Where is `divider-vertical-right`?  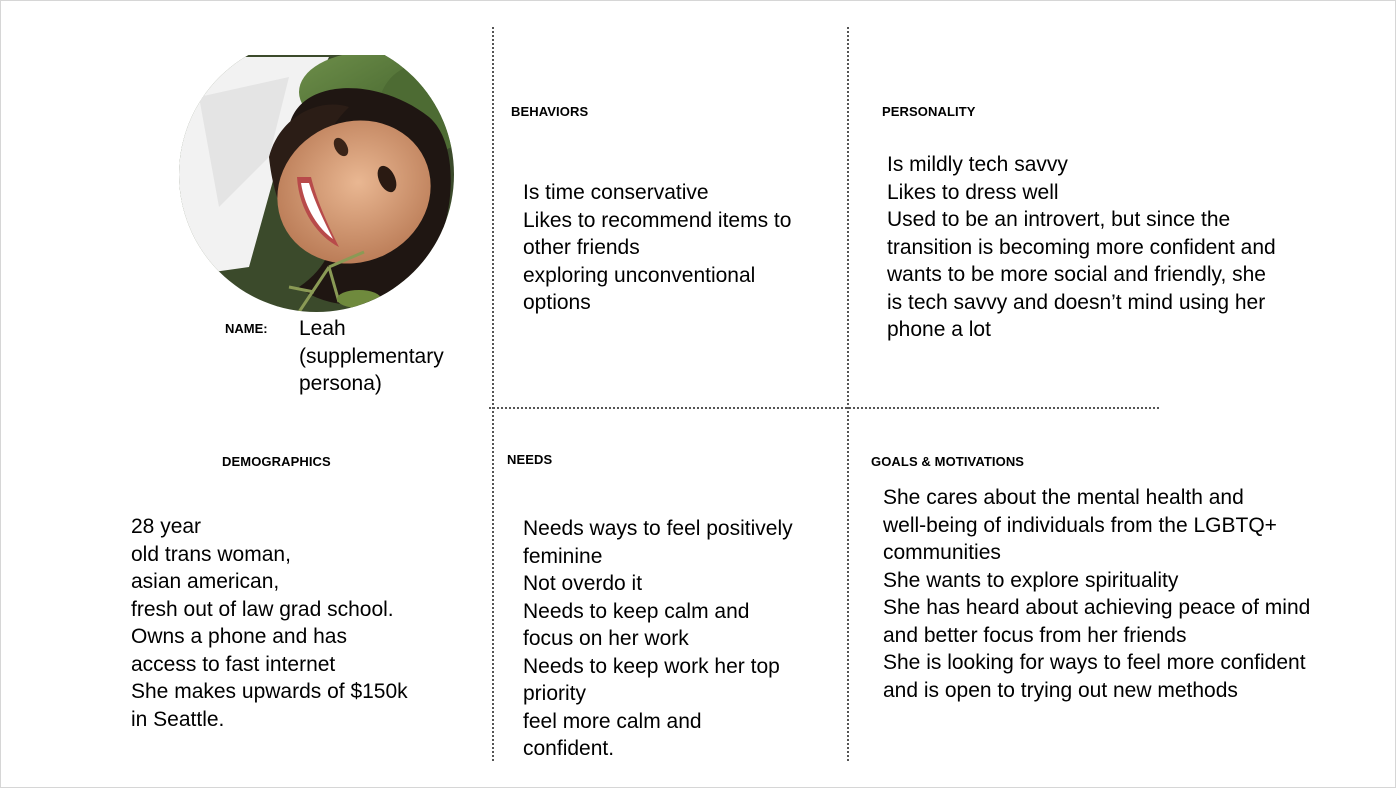
divider-vertical-right is located at coordinates (848, 394).